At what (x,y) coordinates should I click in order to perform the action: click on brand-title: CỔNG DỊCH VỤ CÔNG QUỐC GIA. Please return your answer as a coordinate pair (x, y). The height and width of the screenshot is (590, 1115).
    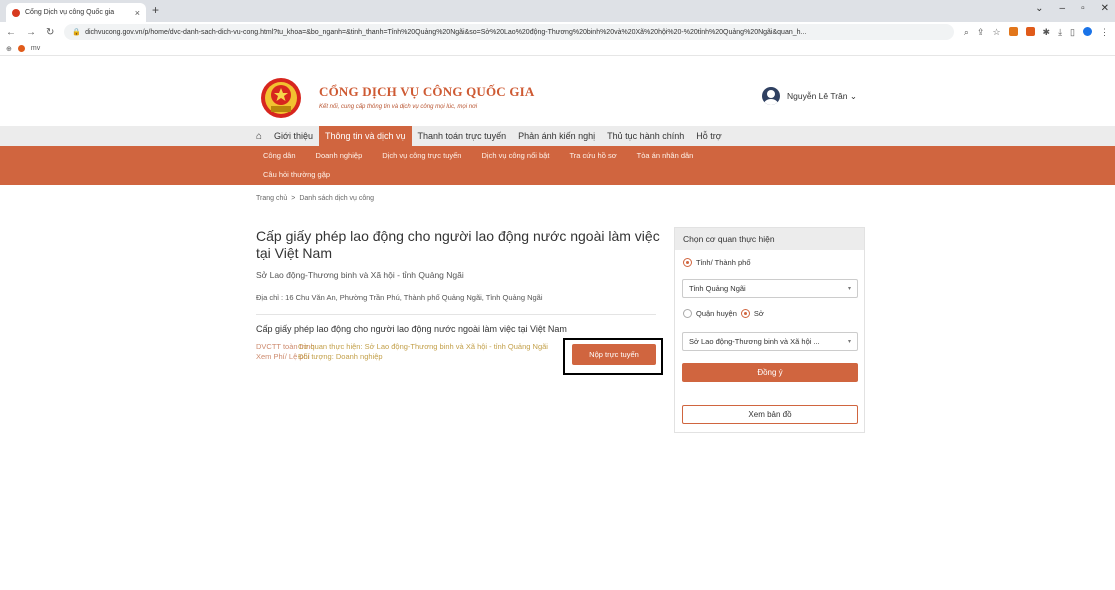
    Looking at the image, I should click on (427, 92).